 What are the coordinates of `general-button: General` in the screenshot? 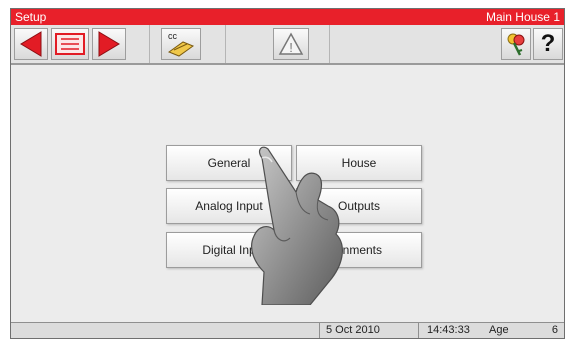 It's located at (229, 163).